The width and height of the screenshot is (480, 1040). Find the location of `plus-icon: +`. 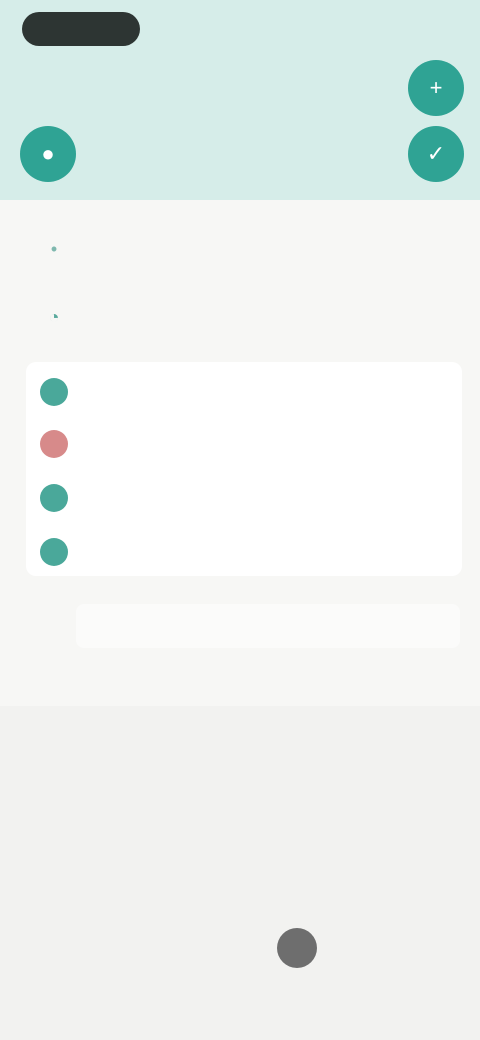

plus-icon: + is located at coordinates (436, 87).